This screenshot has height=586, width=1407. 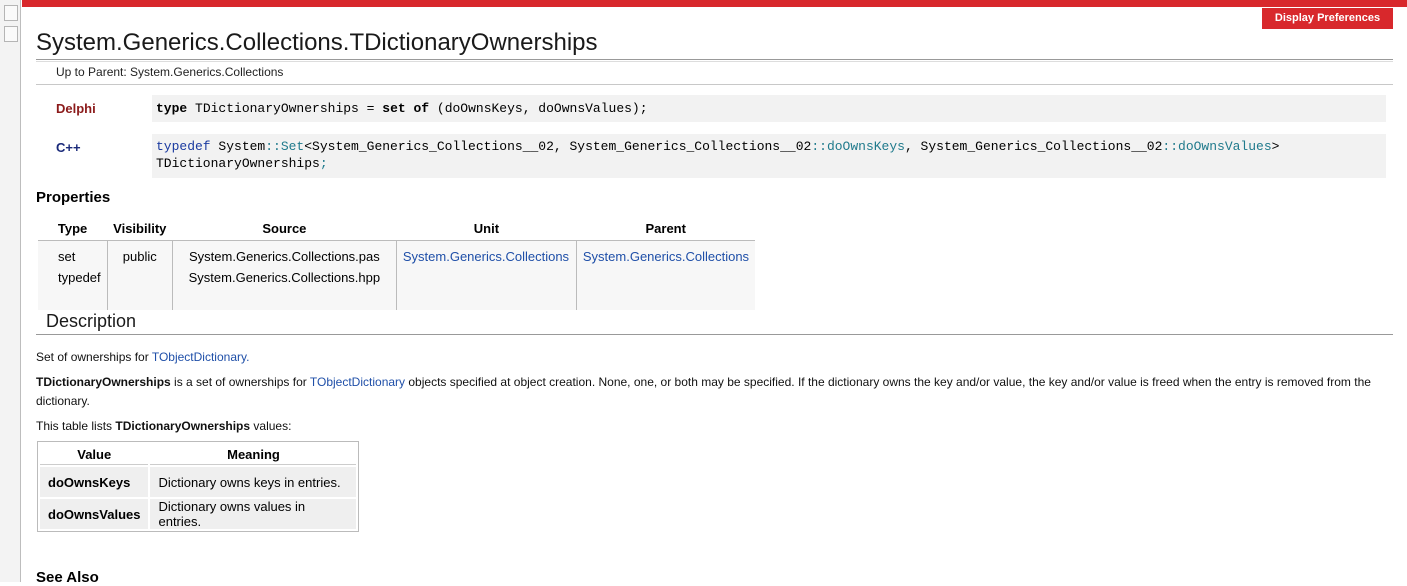 I want to click on column-header: Value, so click(x=94, y=454).